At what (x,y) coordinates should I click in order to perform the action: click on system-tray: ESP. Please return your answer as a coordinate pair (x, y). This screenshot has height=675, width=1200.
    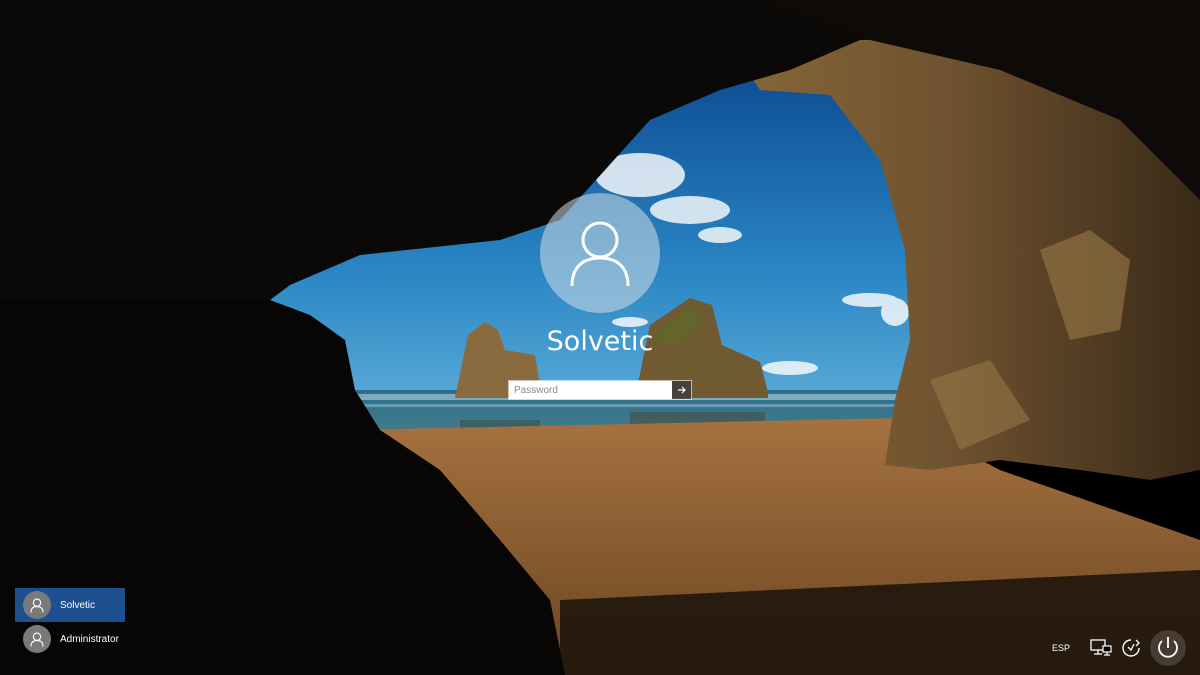
    Looking at the image, I should click on (1120, 648).